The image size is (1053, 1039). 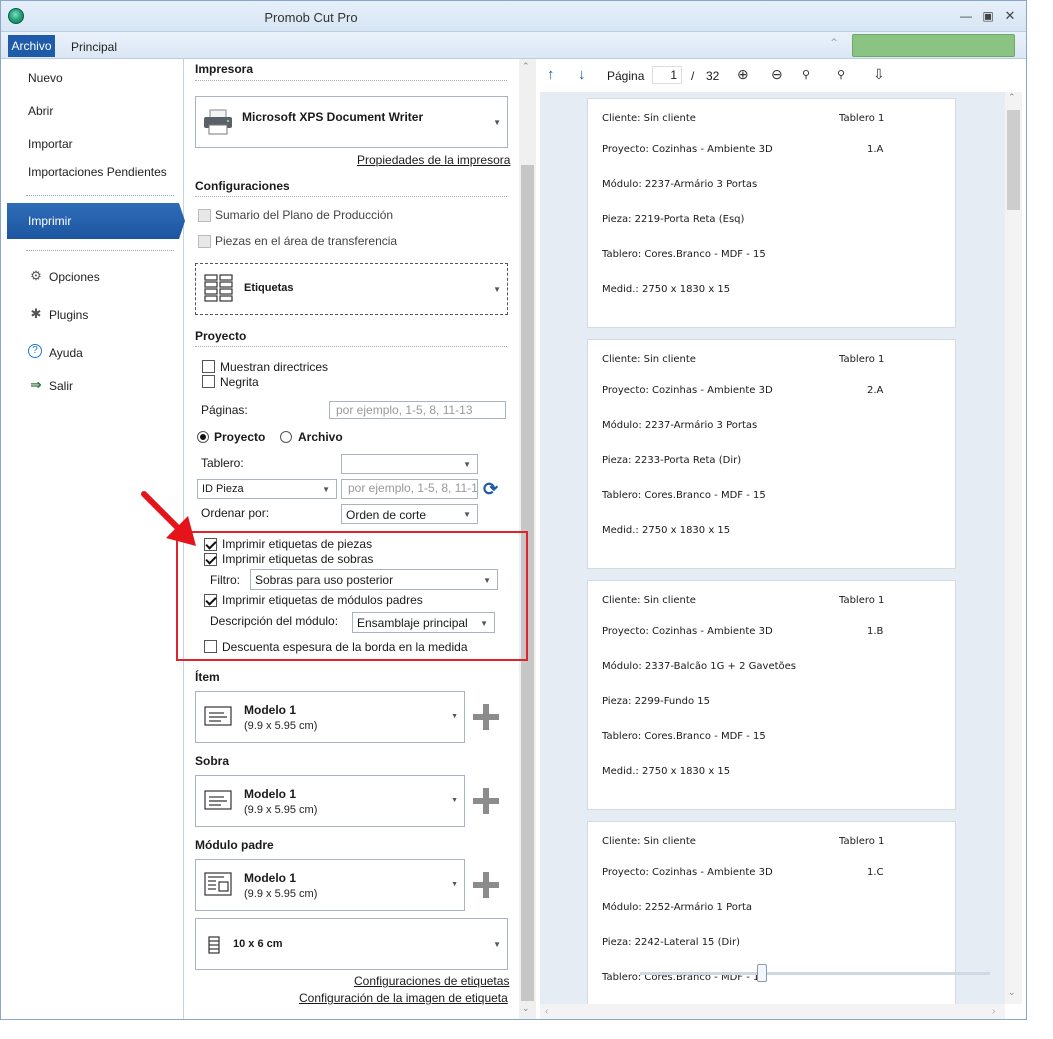 I want to click on nav-opciones: Opciones, so click(x=74, y=277).